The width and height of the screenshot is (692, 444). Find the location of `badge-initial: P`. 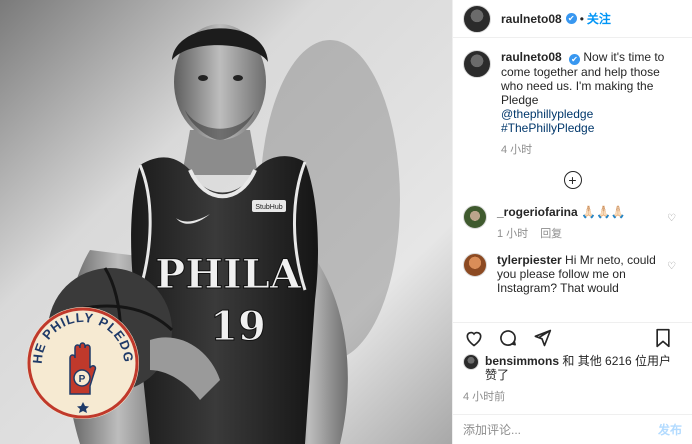

badge-initial: P is located at coordinates (82, 379).